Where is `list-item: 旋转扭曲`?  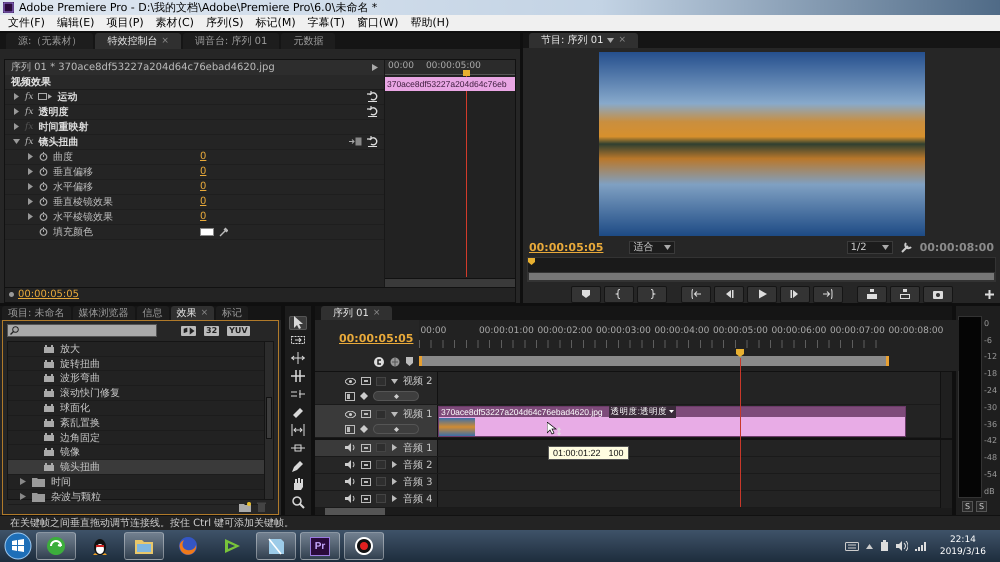 list-item: 旋转扭曲 is located at coordinates (136, 364).